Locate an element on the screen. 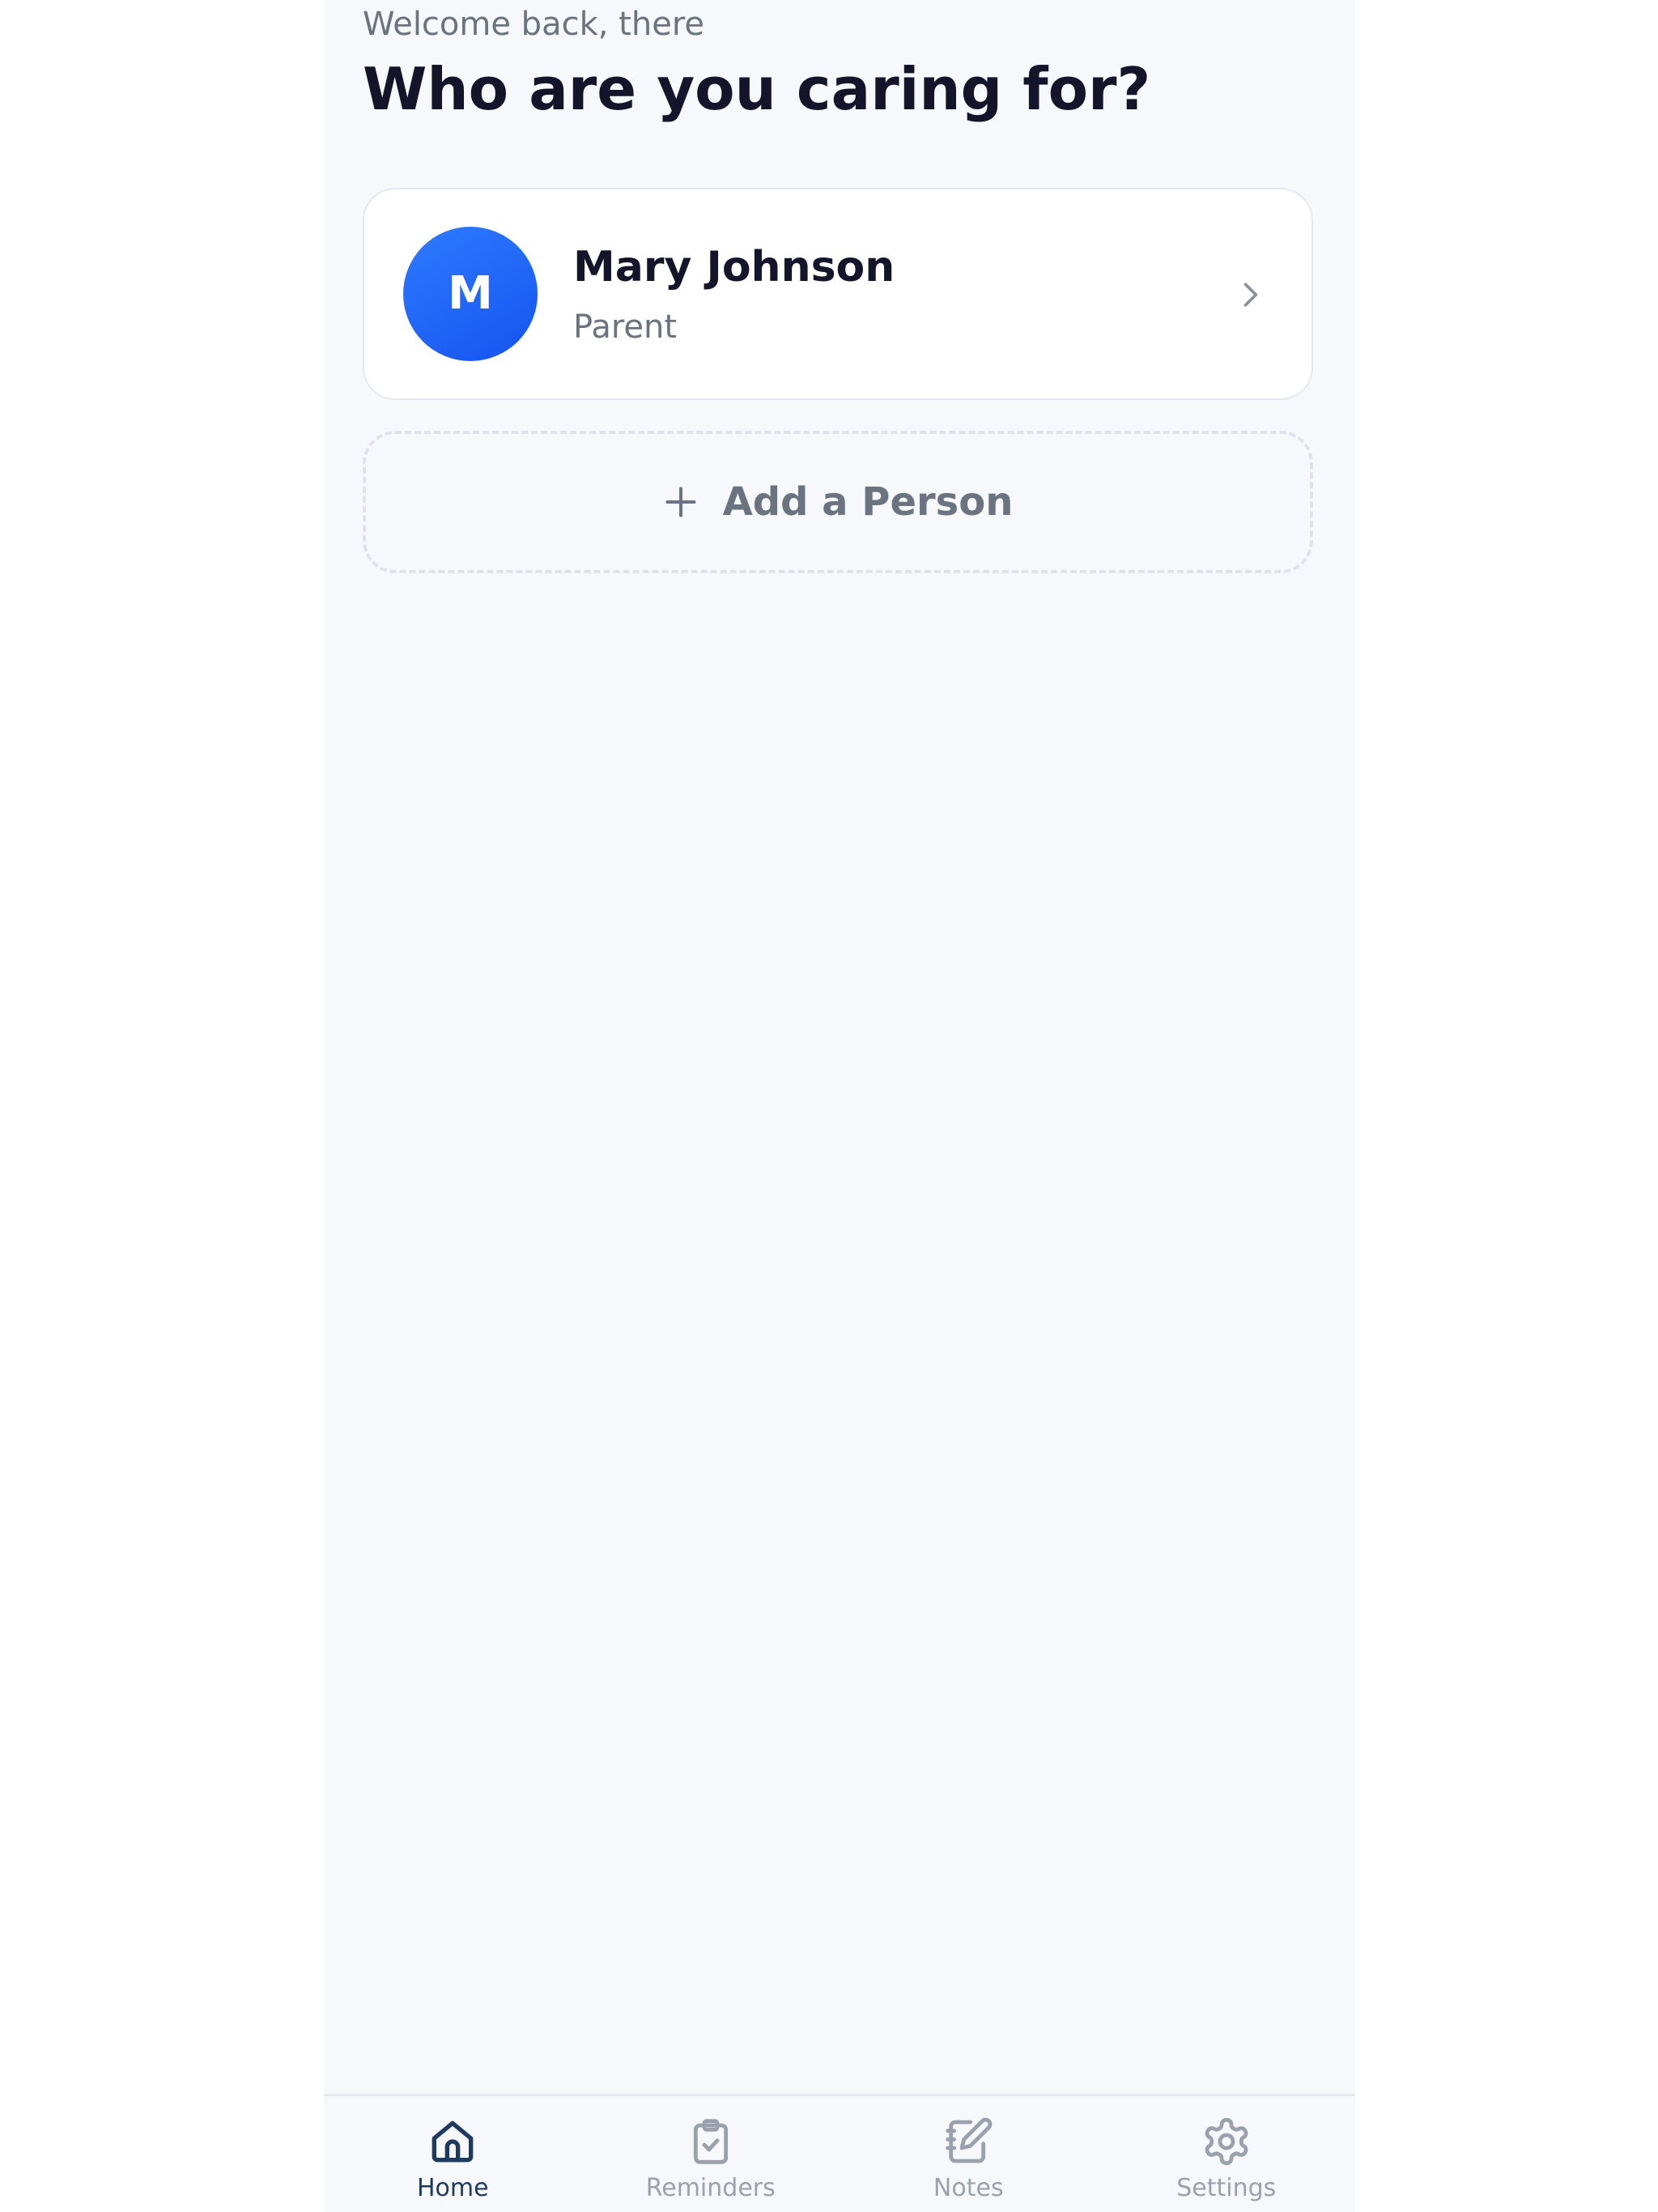 The image size is (1658, 2212). add-person-button: Add a Person is located at coordinates (838, 502).